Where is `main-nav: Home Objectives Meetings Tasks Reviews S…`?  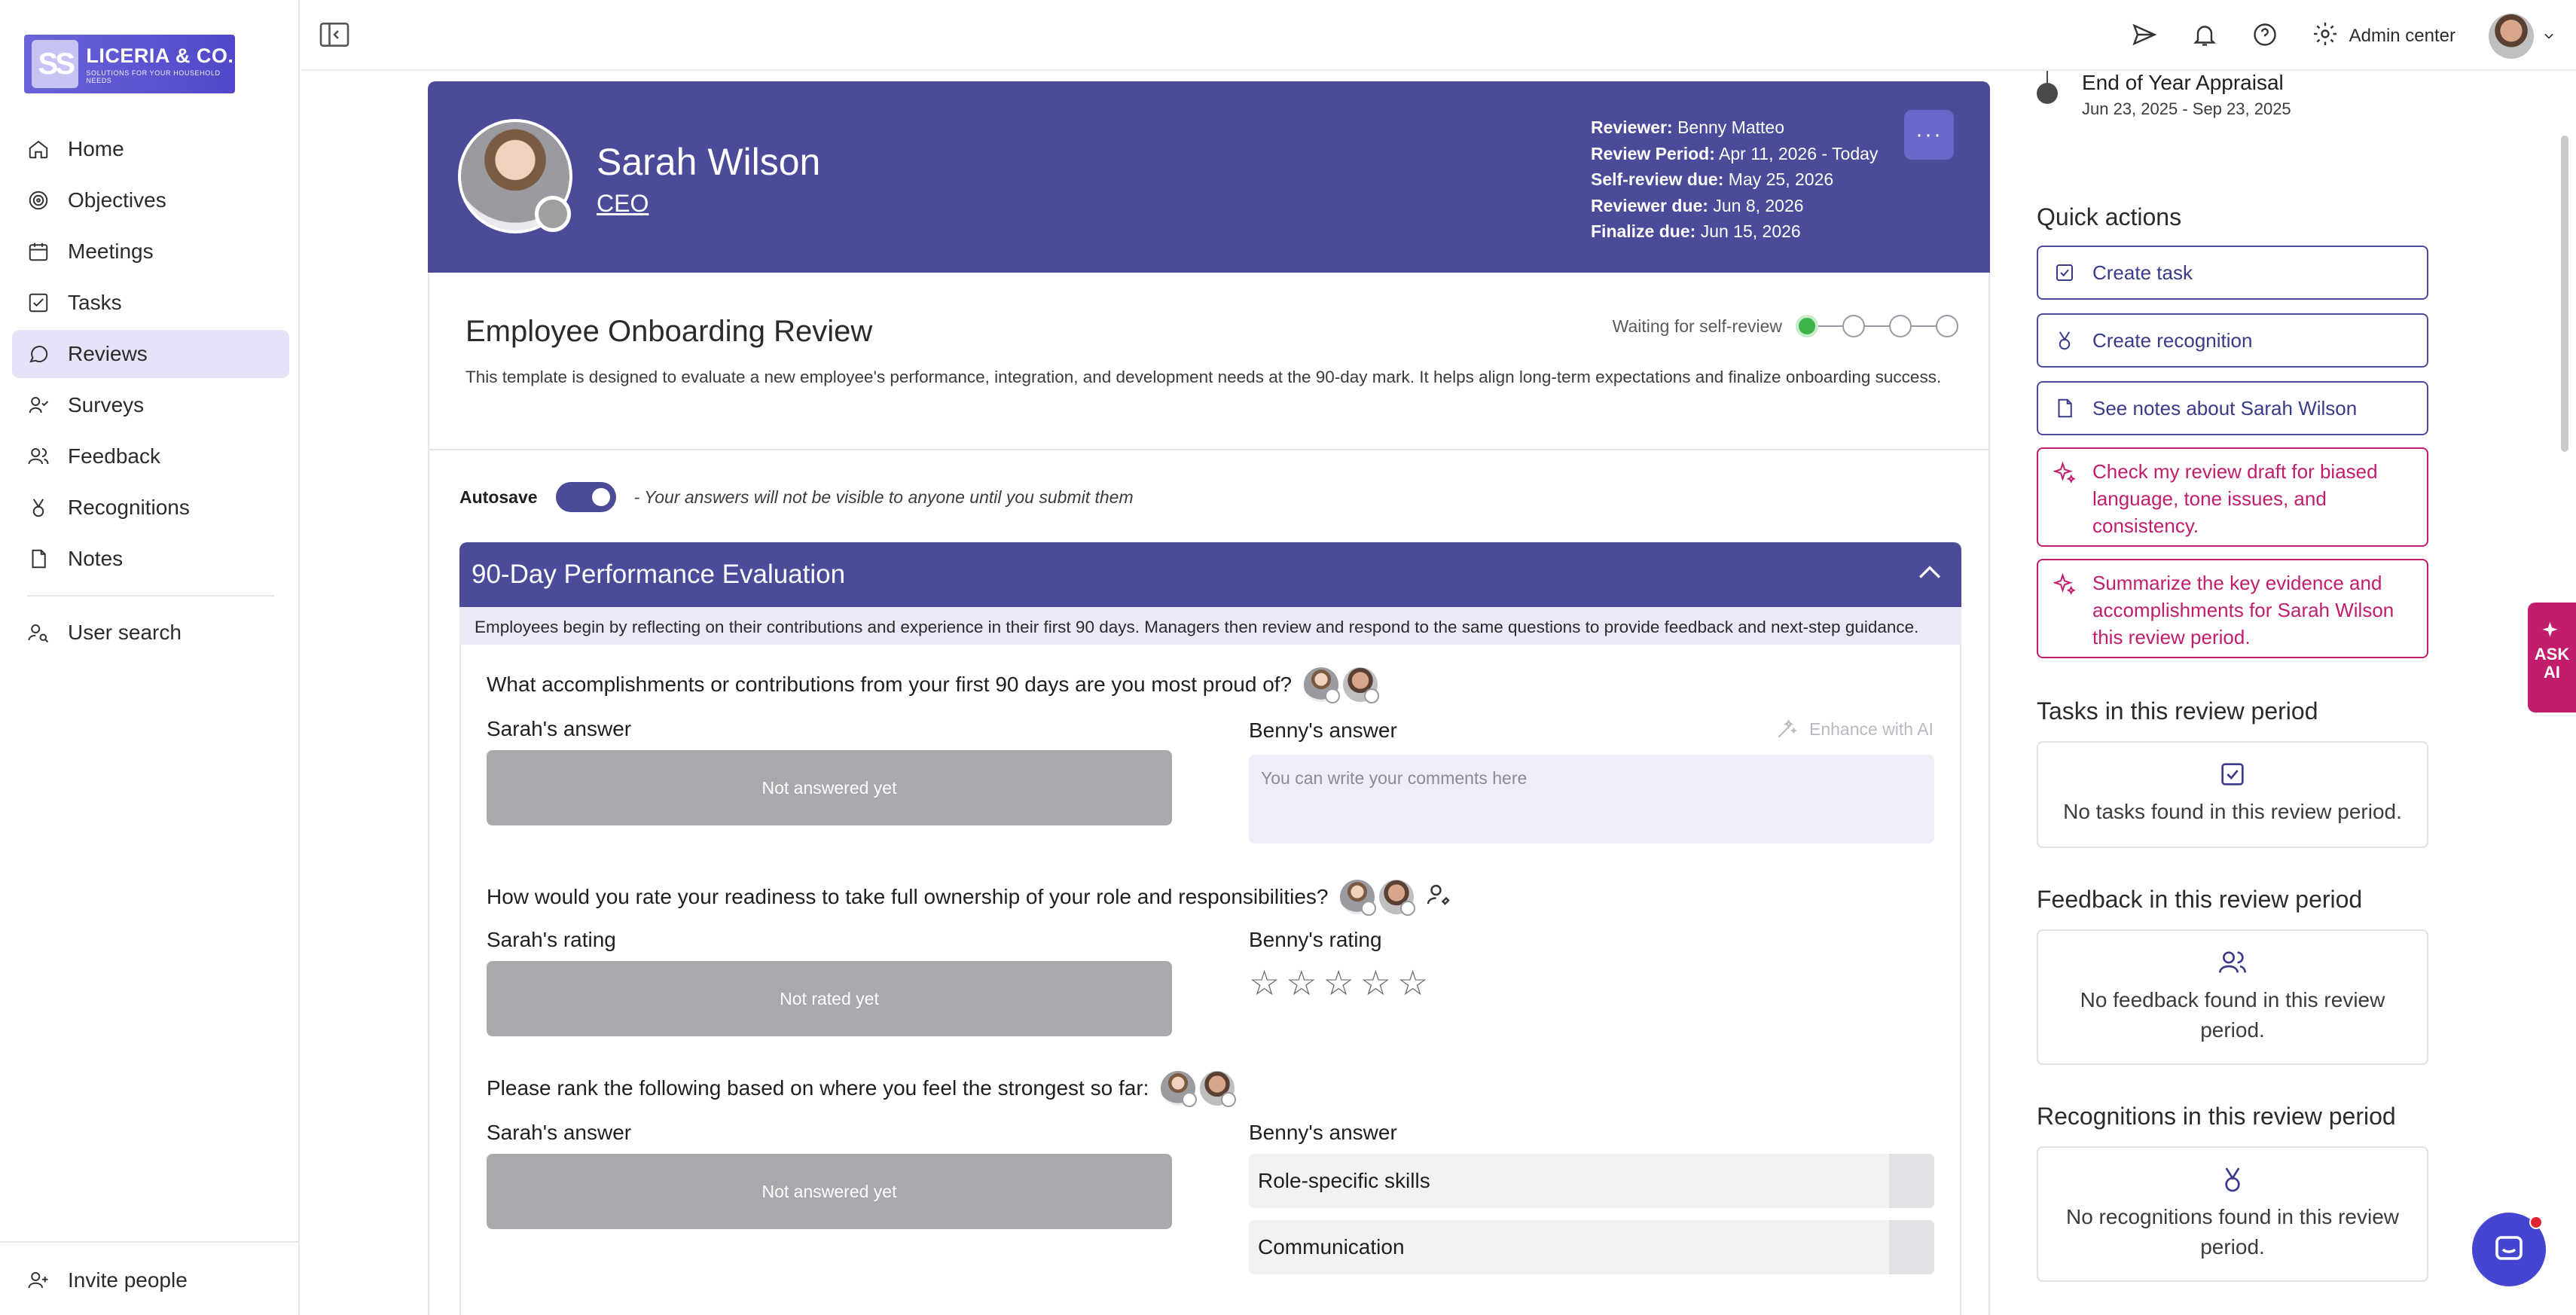
main-nav: Home Objectives Meetings Tasks Reviews S… is located at coordinates (150, 392).